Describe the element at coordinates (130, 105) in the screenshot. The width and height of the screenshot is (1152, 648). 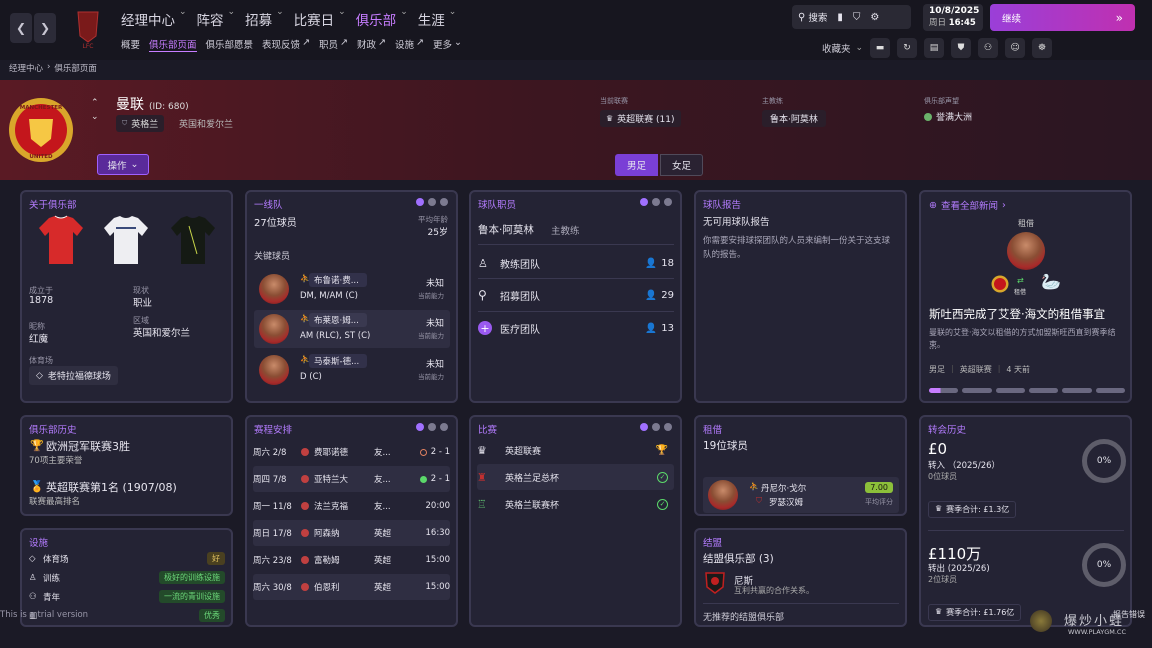
I see `club-name: 曼联` at that location.